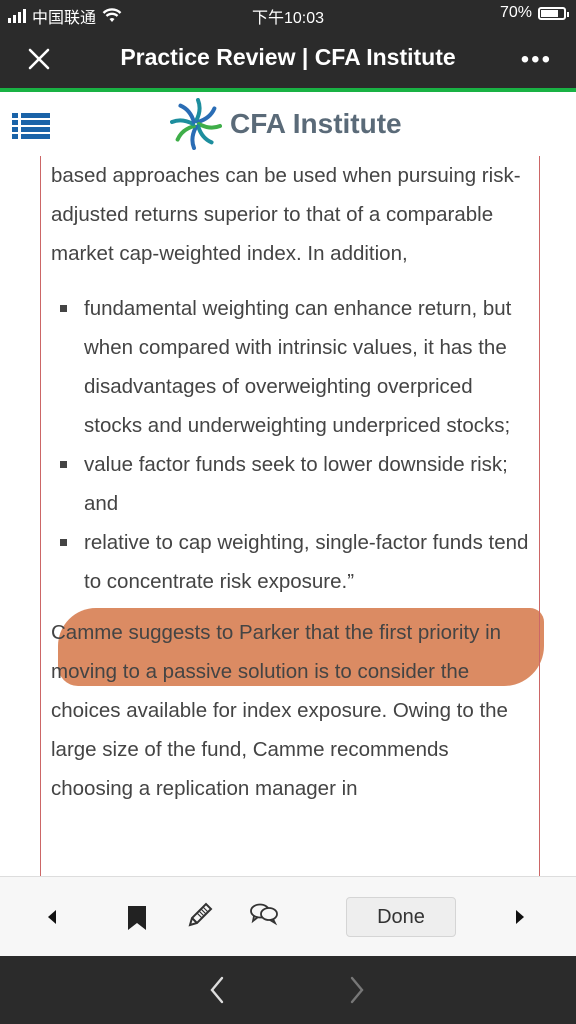 The height and width of the screenshot is (1024, 576). Describe the element at coordinates (31, 126) in the screenshot. I see `list-menu-icon` at that location.